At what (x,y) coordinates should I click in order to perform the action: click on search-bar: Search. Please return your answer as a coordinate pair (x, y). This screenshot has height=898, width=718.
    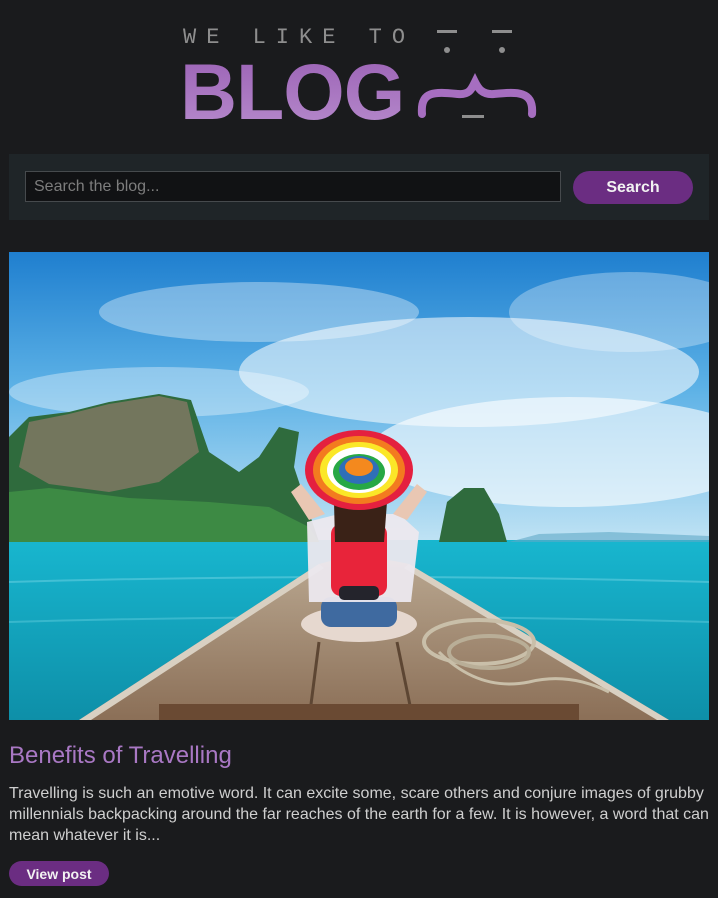
    Looking at the image, I should click on (359, 187).